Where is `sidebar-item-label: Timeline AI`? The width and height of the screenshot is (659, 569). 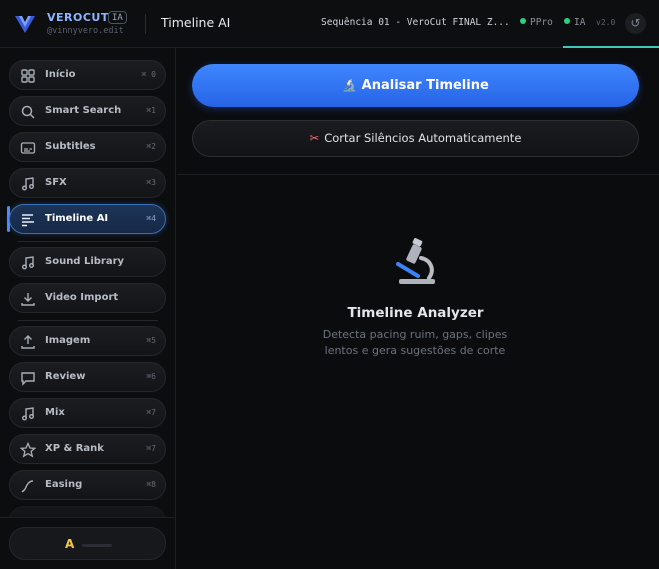
sidebar-item-label: Timeline AI is located at coordinates (77, 218).